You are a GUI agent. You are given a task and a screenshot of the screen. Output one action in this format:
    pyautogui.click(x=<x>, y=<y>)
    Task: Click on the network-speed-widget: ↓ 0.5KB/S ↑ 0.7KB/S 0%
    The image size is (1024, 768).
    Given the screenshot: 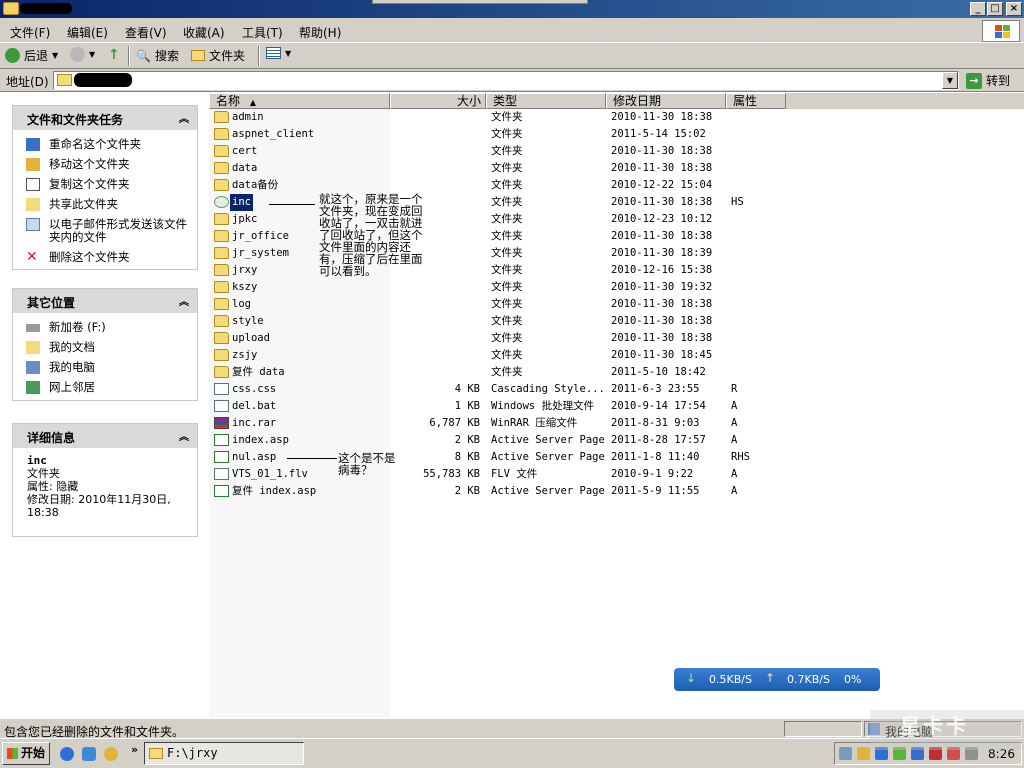 What is the action you would take?
    pyautogui.click(x=777, y=679)
    